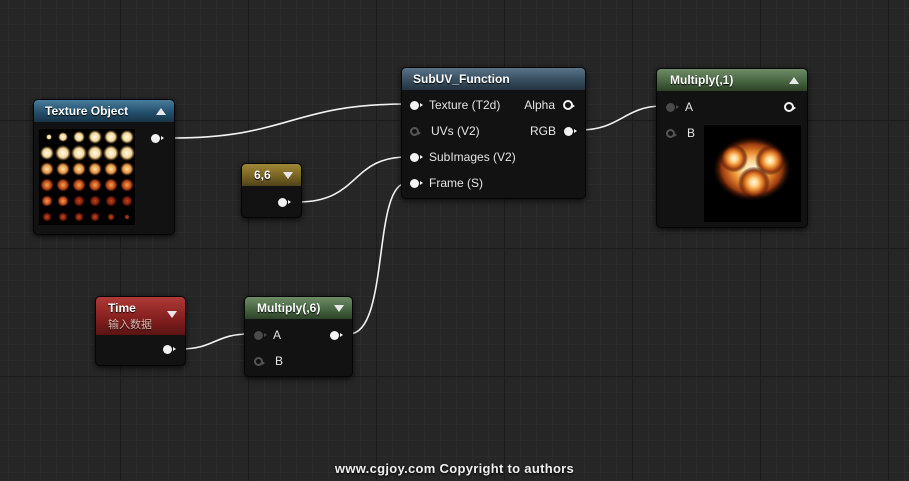  I want to click on wire-texture, so click(289, 121).